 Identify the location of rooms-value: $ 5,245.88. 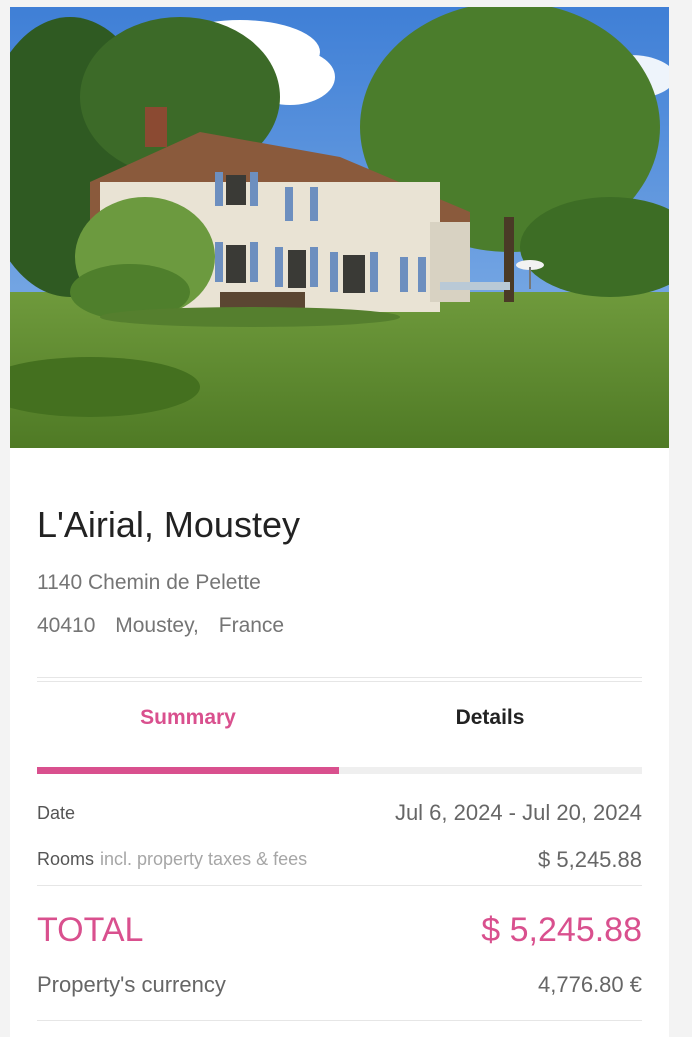
(590, 859).